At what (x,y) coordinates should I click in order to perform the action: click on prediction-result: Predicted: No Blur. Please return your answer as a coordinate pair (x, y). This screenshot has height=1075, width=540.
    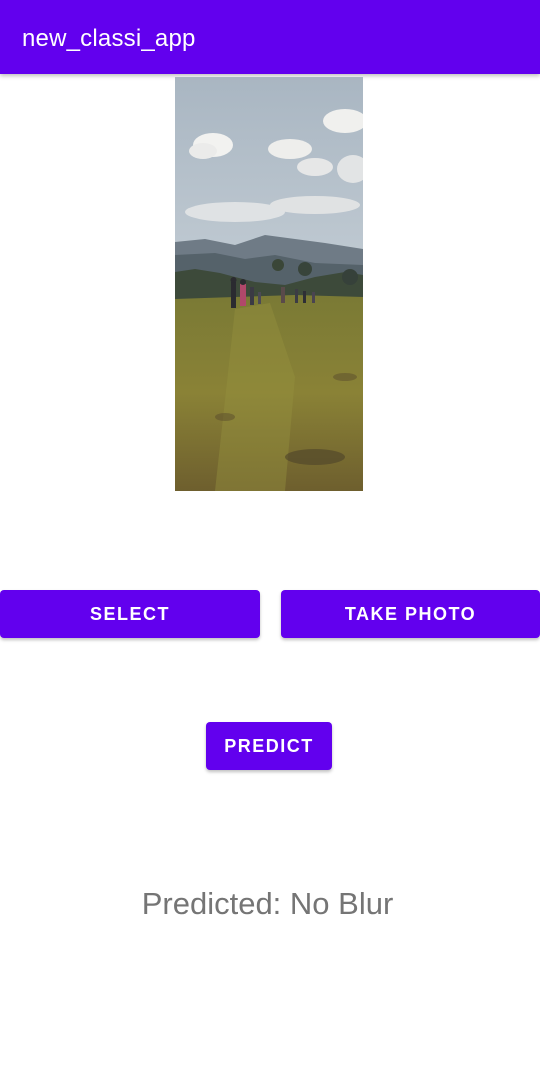
    Looking at the image, I should click on (267, 903).